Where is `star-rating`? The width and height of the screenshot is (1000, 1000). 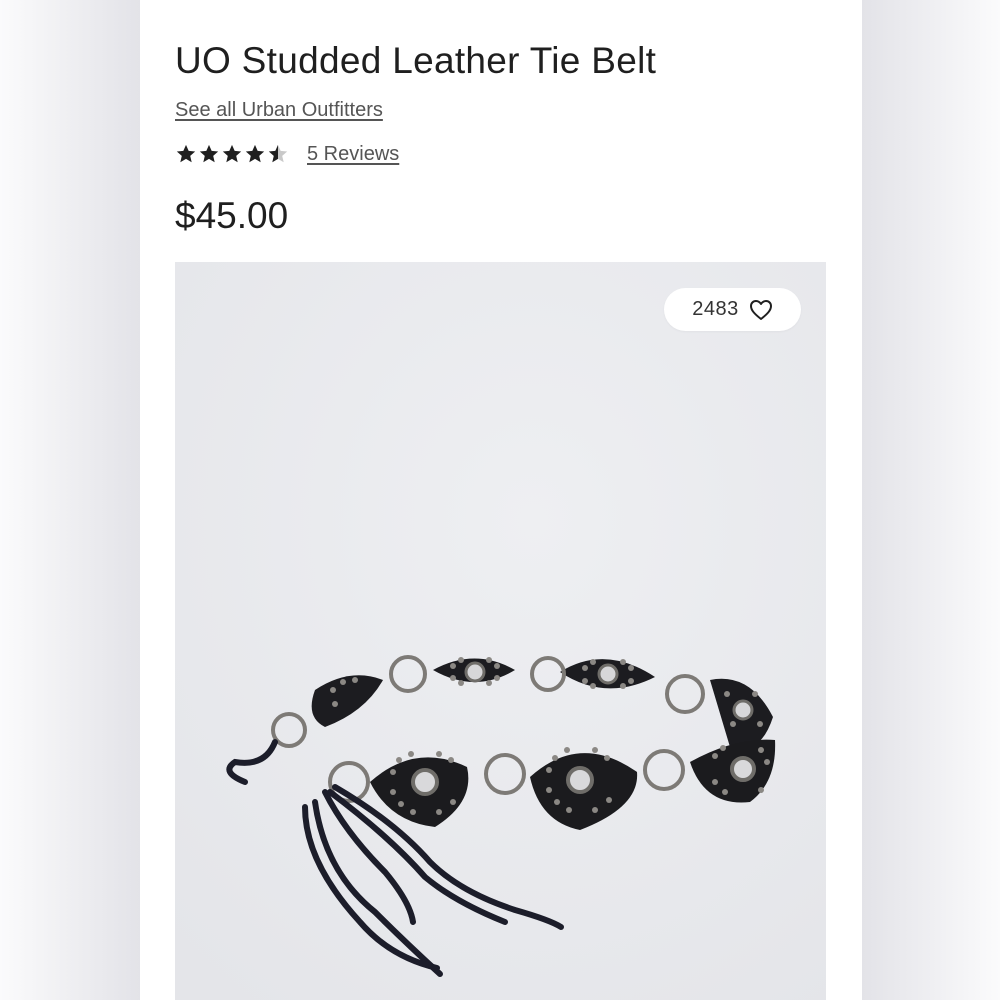
star-rating is located at coordinates (232, 154).